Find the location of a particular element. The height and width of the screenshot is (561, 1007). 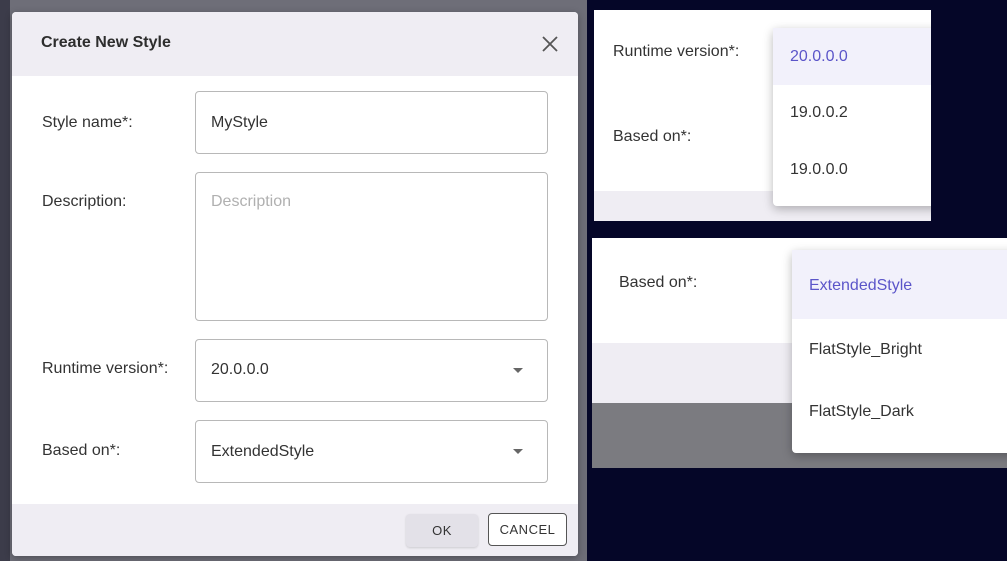

menu-option-19-0-0-0: 19.0.0.0 is located at coordinates (852, 170).